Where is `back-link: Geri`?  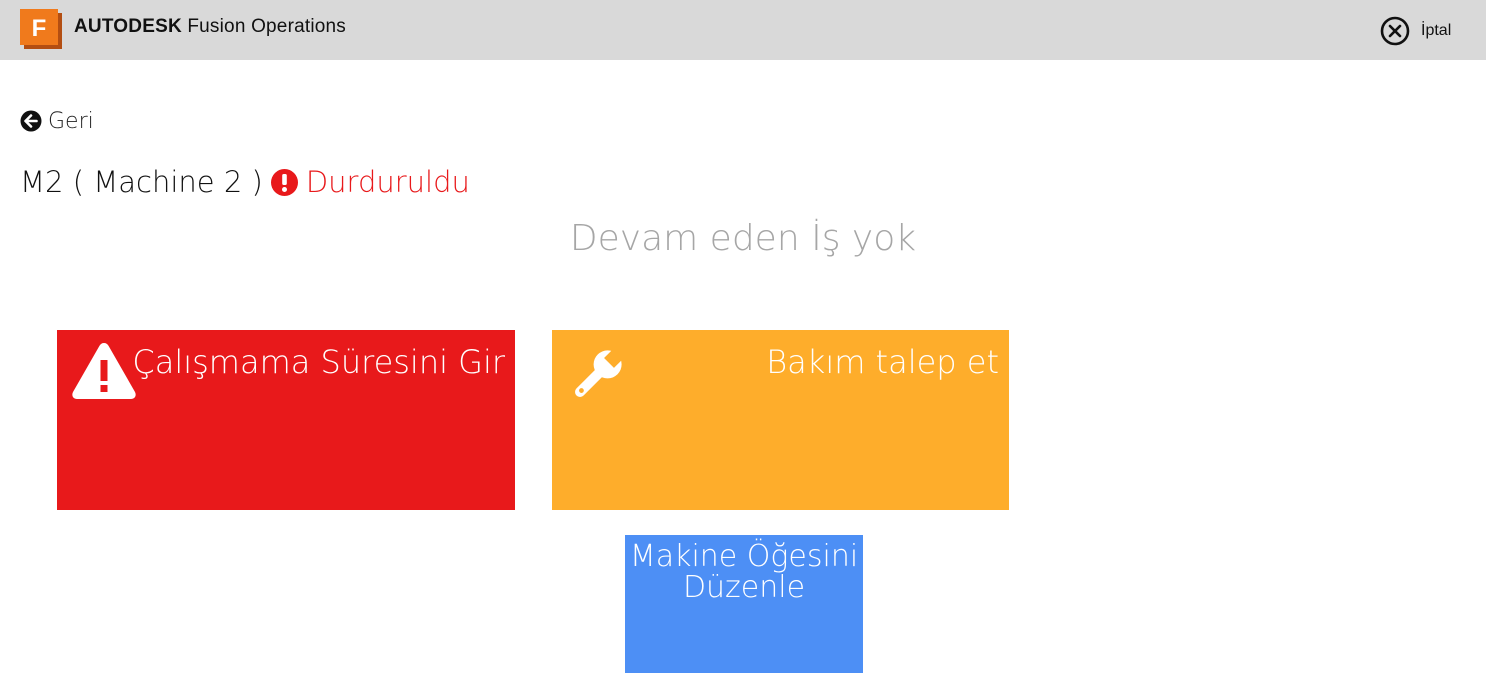 back-link: Geri is located at coordinates (57, 121).